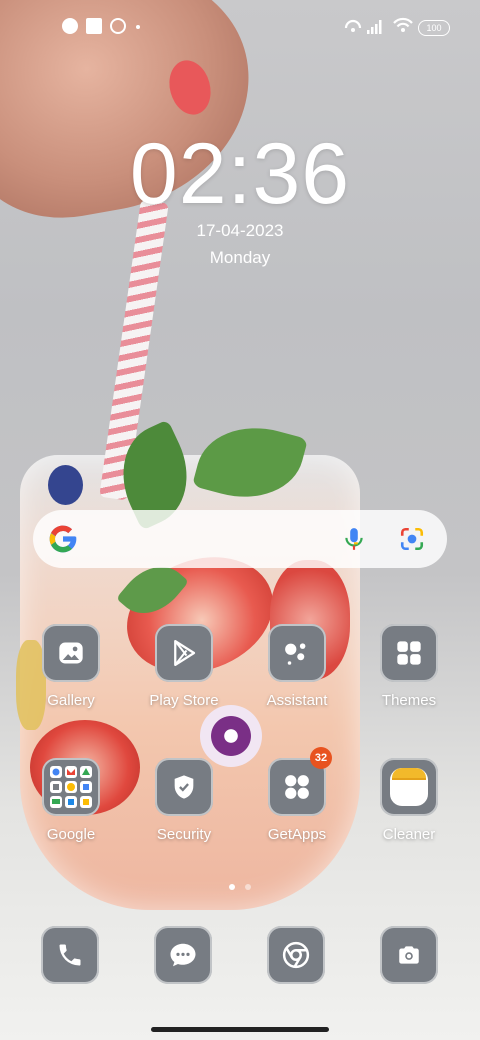  I want to click on hotspot-icon, so click(353, 25).